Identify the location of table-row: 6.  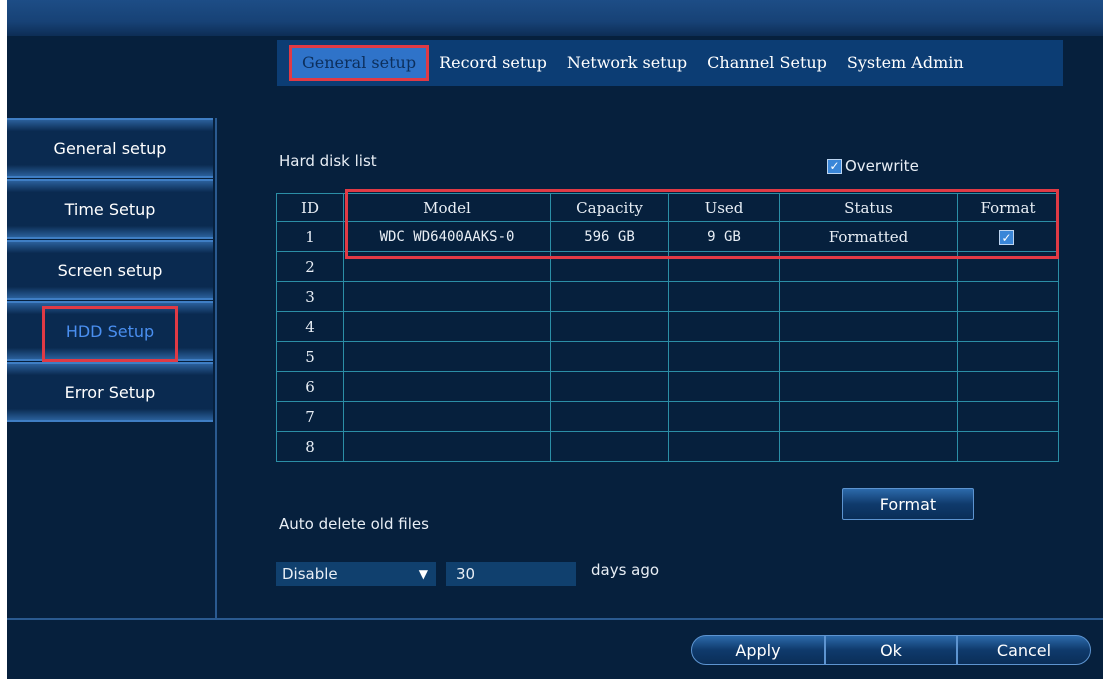
(667, 386).